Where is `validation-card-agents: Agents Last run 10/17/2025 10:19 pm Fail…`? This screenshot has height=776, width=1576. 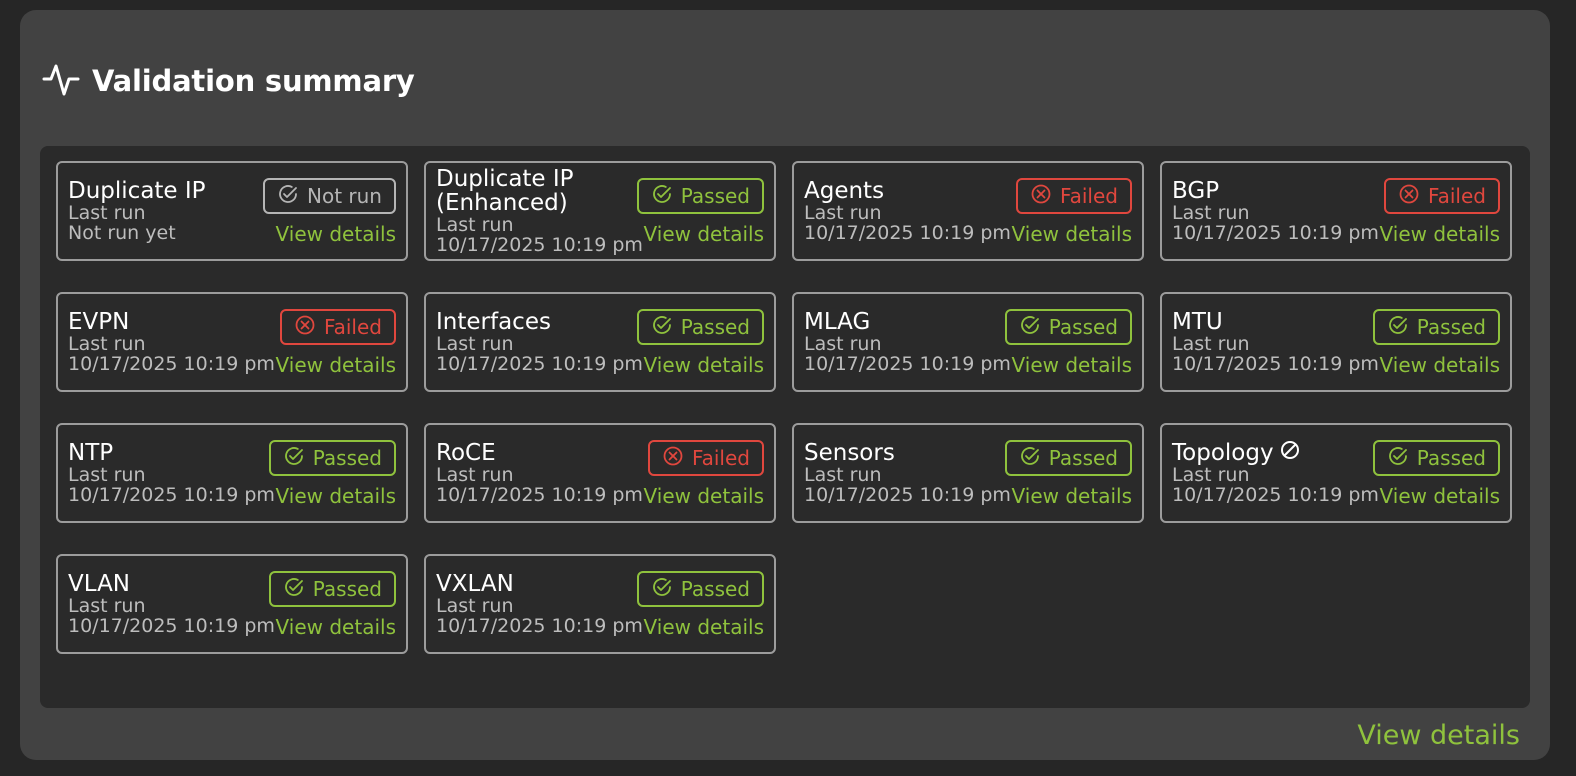 validation-card-agents: Agents Last run 10/17/2025 10:19 pm Fail… is located at coordinates (968, 211).